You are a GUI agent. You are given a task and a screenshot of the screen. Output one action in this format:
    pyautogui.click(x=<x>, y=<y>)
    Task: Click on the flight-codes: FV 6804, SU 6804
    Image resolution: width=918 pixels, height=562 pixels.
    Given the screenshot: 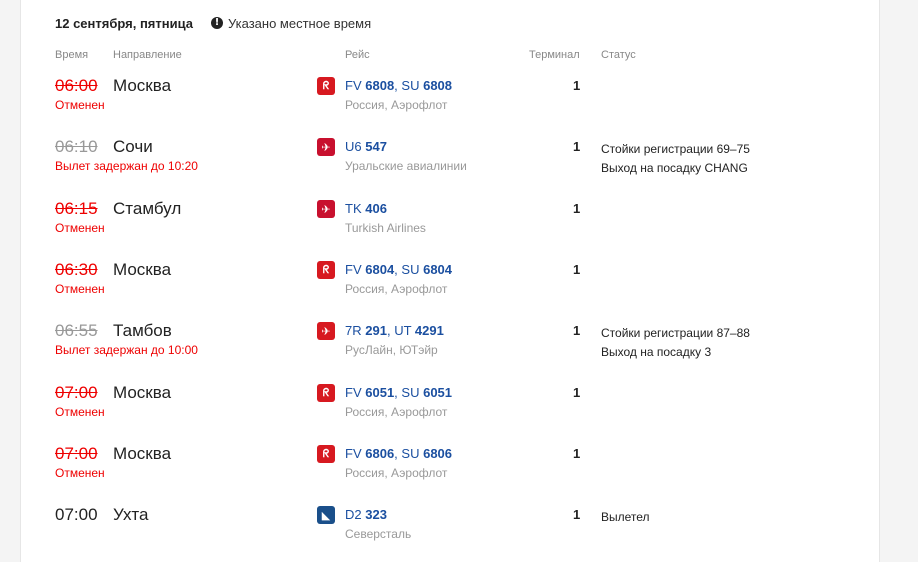 What is the action you would take?
    pyautogui.click(x=398, y=270)
    